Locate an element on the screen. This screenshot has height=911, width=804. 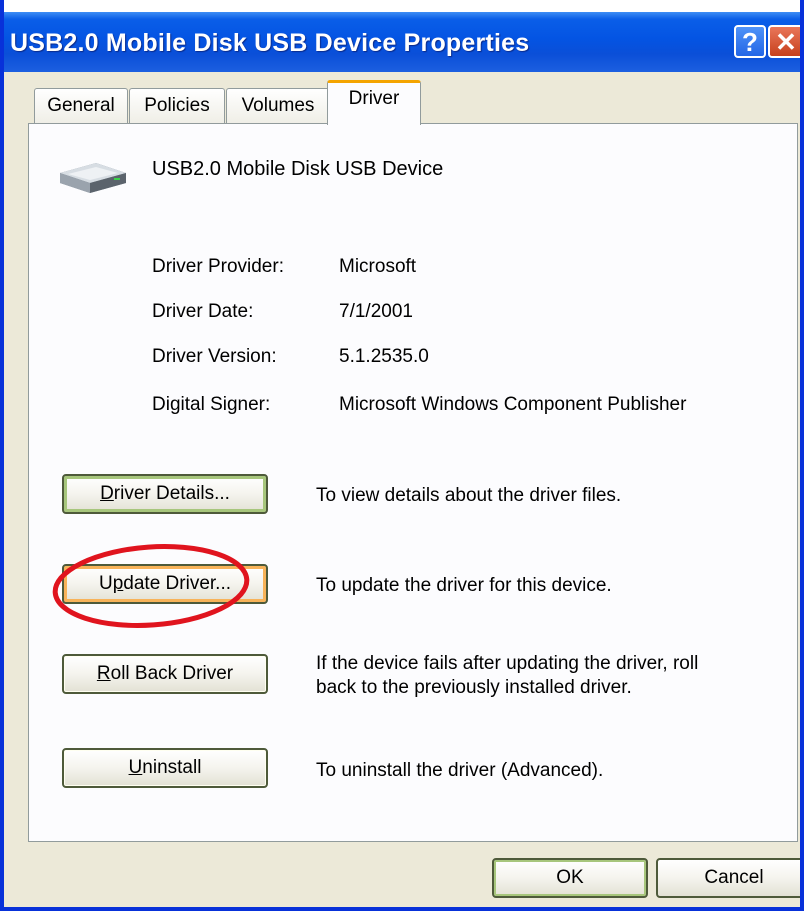
driver-provider-value: Microsoft is located at coordinates (378, 266).